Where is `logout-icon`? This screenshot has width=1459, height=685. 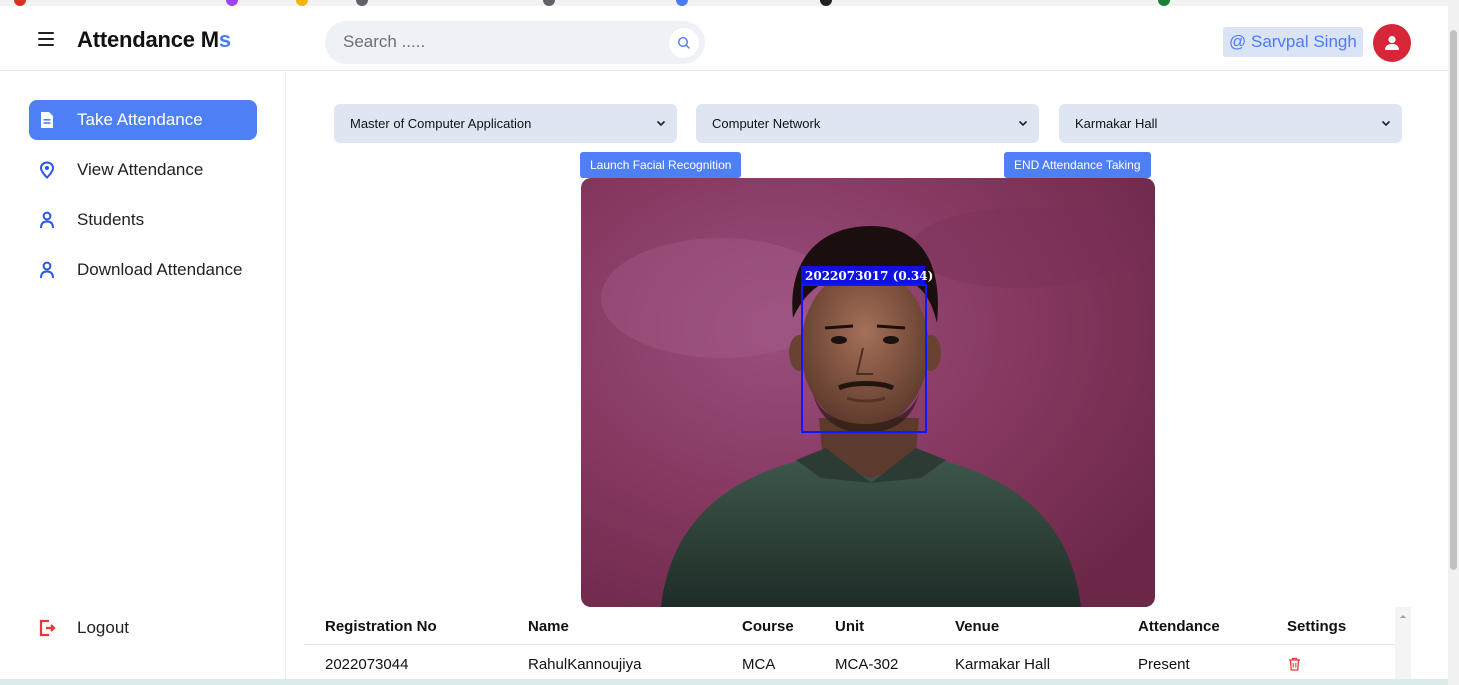
logout-icon is located at coordinates (47, 628).